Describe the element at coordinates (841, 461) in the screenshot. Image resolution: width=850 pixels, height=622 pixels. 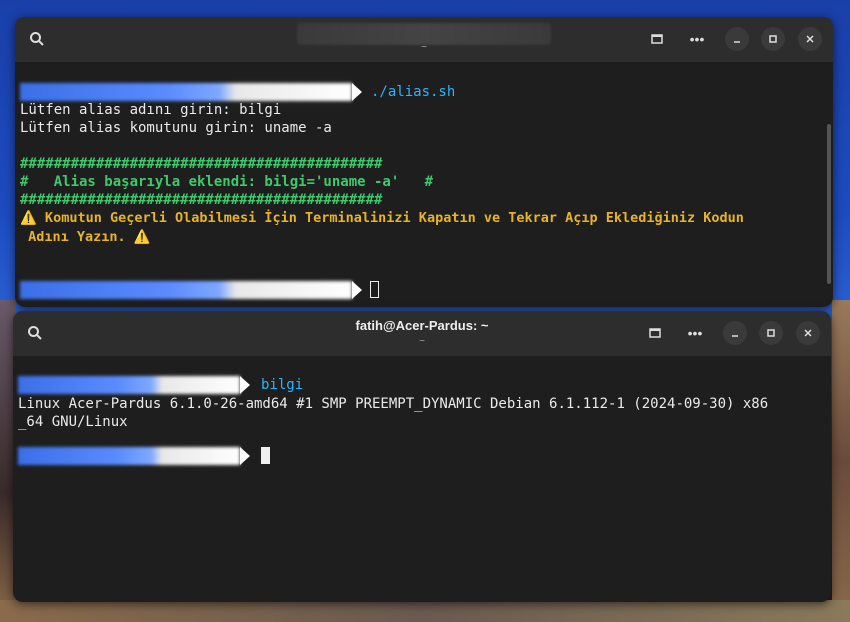
I see `desktop-background-right` at that location.